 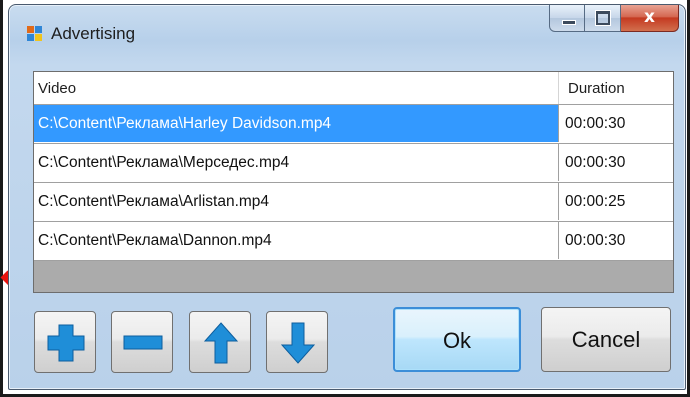 I want to click on ok-button: Ok, so click(x=457, y=339).